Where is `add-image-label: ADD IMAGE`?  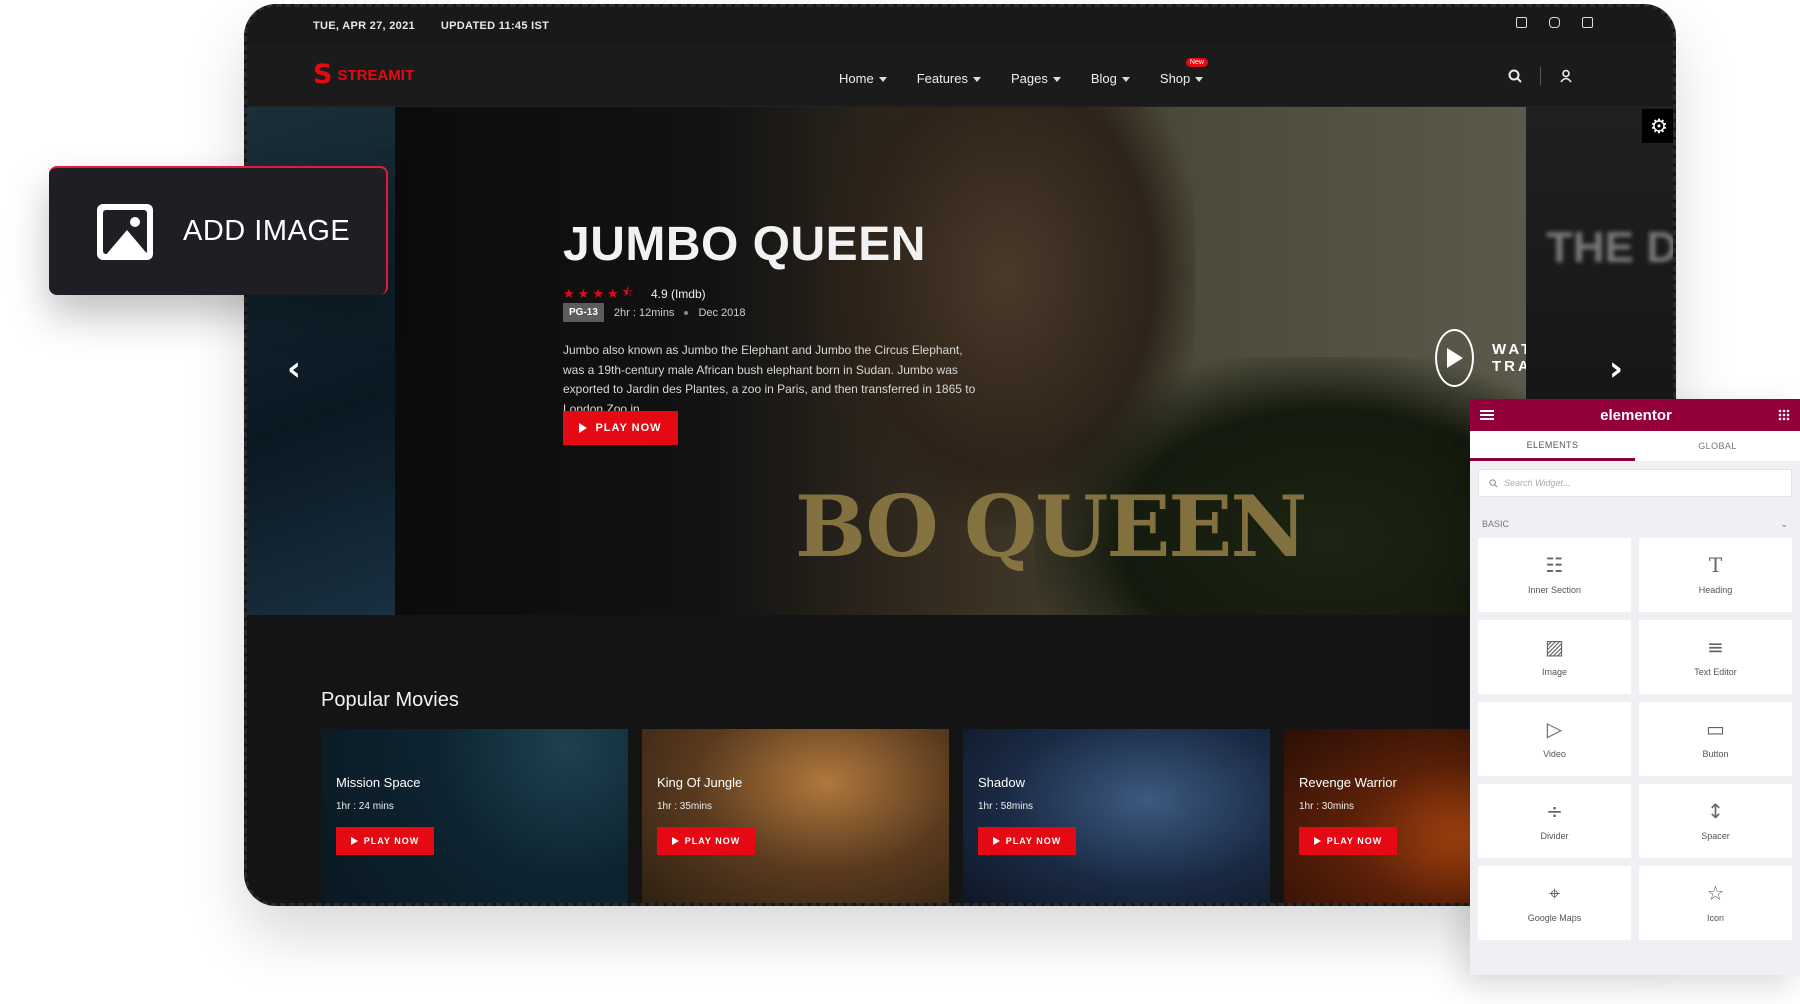
add-image-label: ADD IMAGE is located at coordinates (267, 231).